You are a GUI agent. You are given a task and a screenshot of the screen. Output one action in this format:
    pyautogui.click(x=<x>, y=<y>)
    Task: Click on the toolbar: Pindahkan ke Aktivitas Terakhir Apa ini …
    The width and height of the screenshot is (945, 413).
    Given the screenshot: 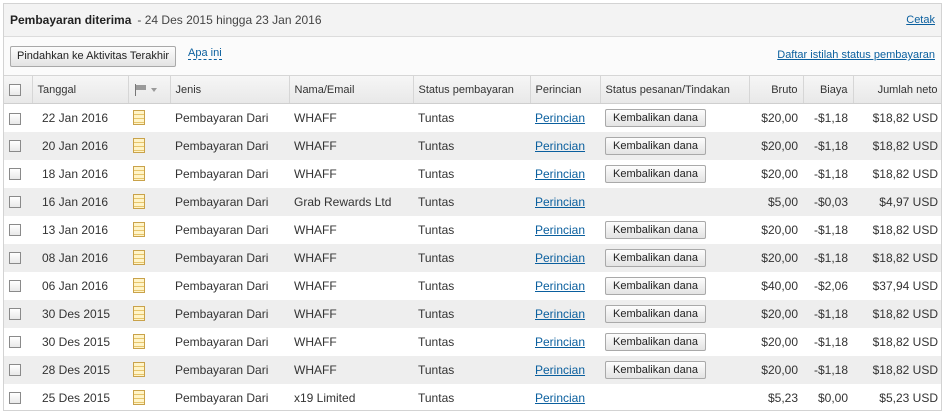 What is the action you would take?
    pyautogui.click(x=472, y=56)
    